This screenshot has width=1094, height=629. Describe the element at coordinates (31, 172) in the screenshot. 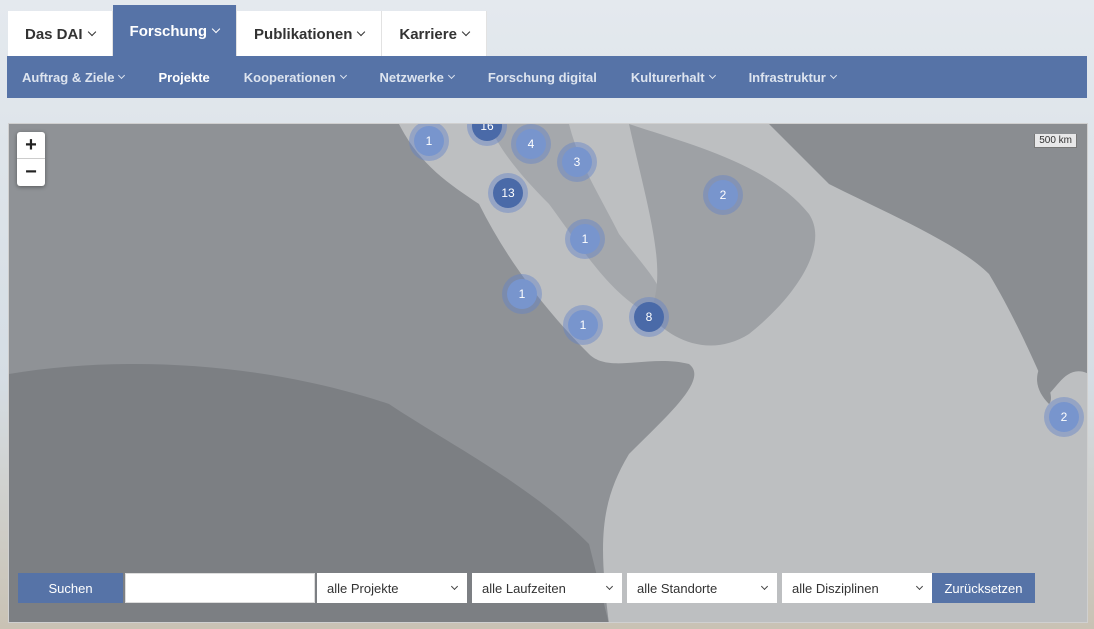

I see `zoom-out-button: −` at that location.